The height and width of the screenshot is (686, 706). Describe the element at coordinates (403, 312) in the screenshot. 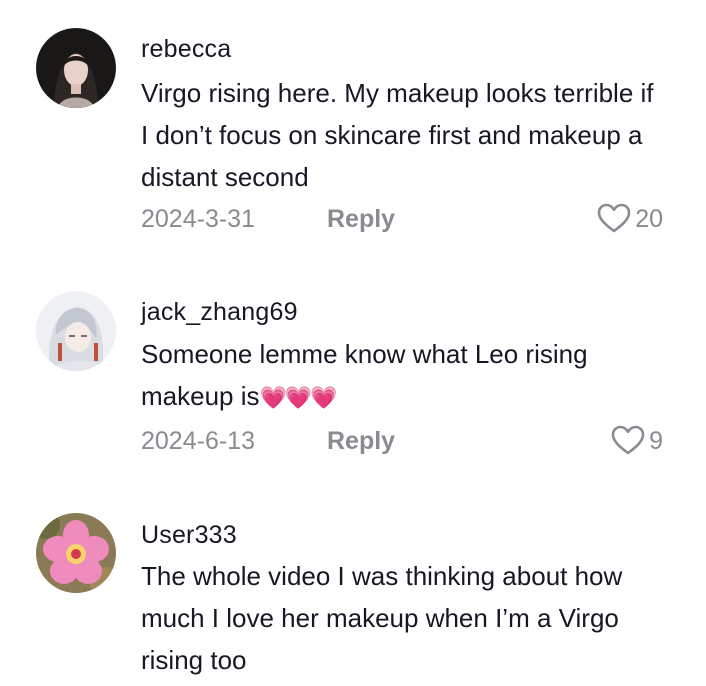

I see `username: jack_zhang69` at that location.